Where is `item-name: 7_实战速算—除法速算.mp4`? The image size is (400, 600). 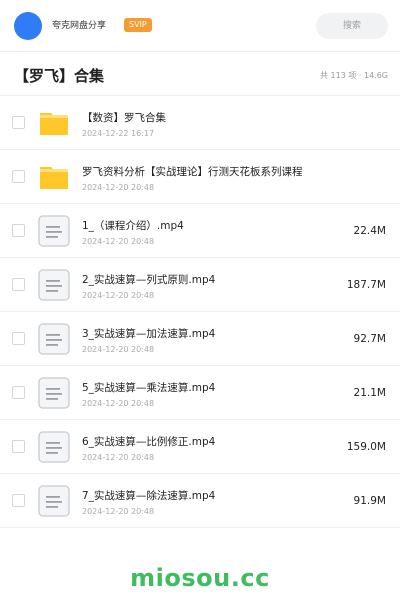
item-name: 7_实战速算—除法速算.mp4 is located at coordinates (148, 496).